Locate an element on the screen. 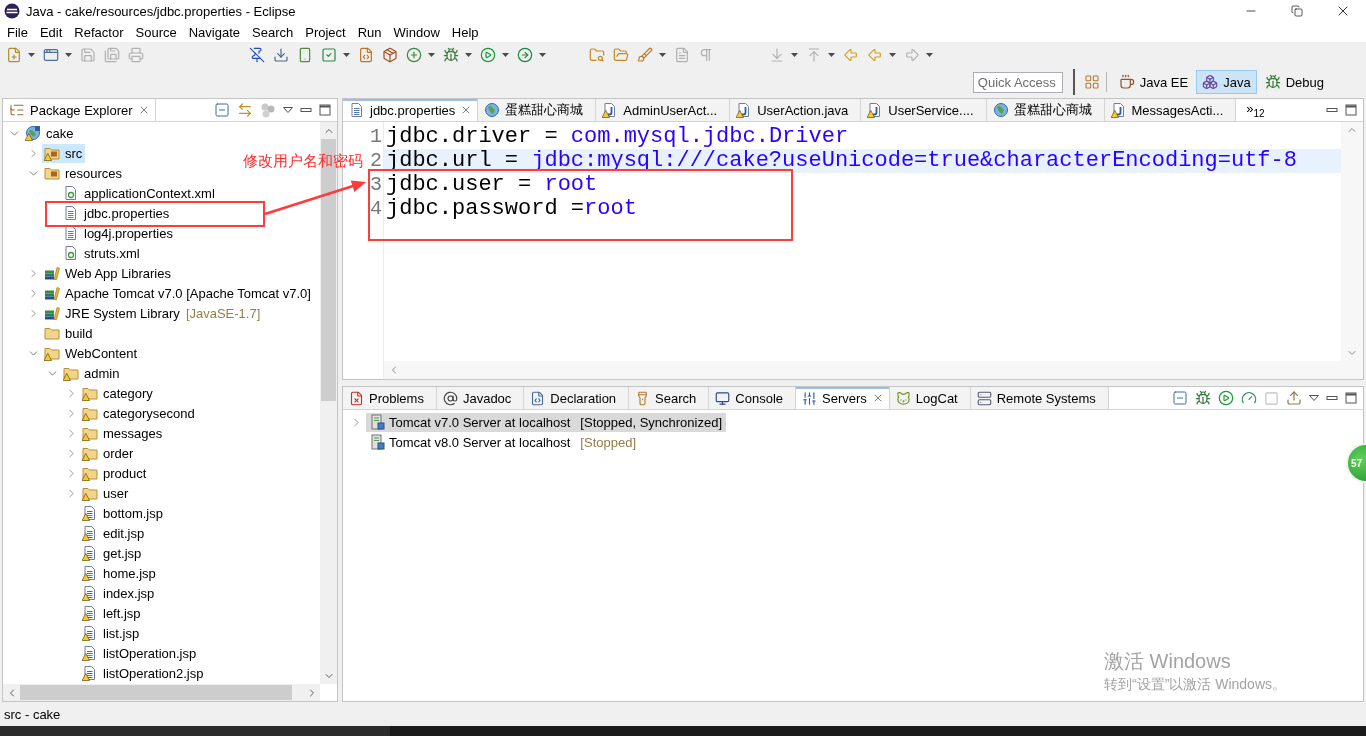  tree-item: order is located at coordinates (108, 453).